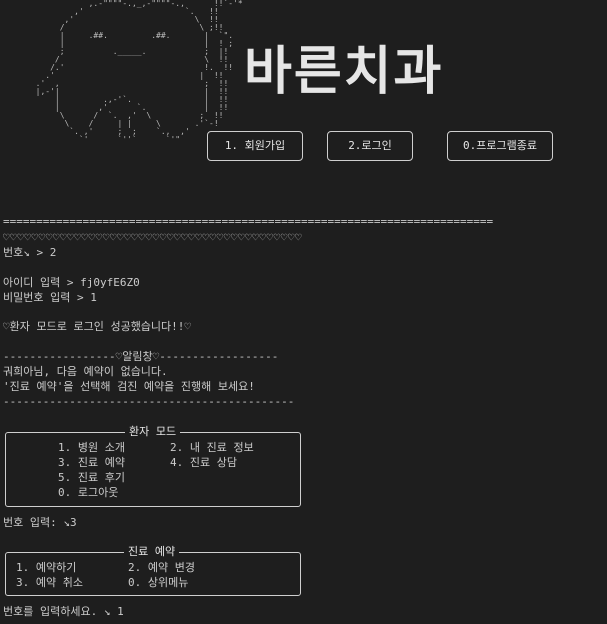  Describe the element at coordinates (153, 469) in the screenshot. I see `patient-mode-menu-box` at that location.